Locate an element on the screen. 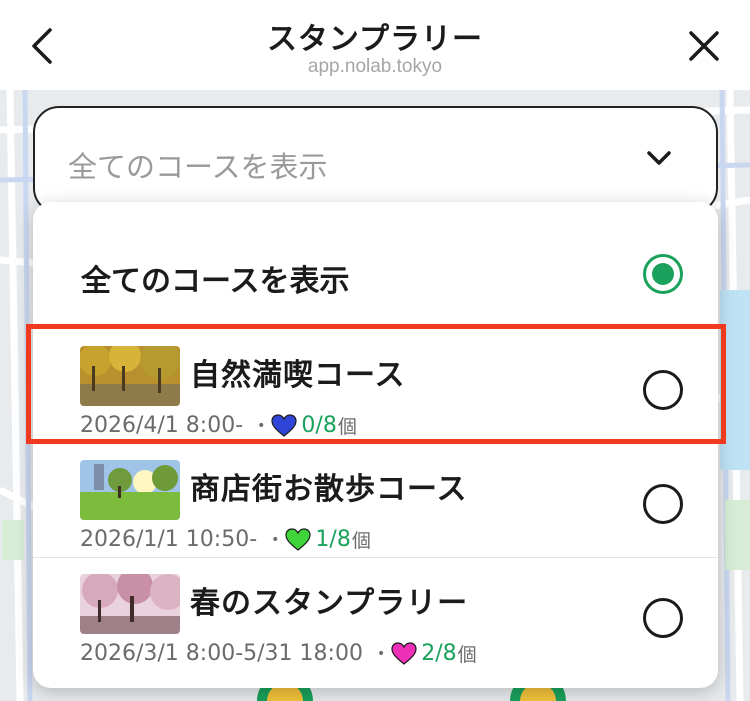 The height and width of the screenshot is (701, 750). course-schedule: 2026/1/1 10:50- is located at coordinates (169, 539).